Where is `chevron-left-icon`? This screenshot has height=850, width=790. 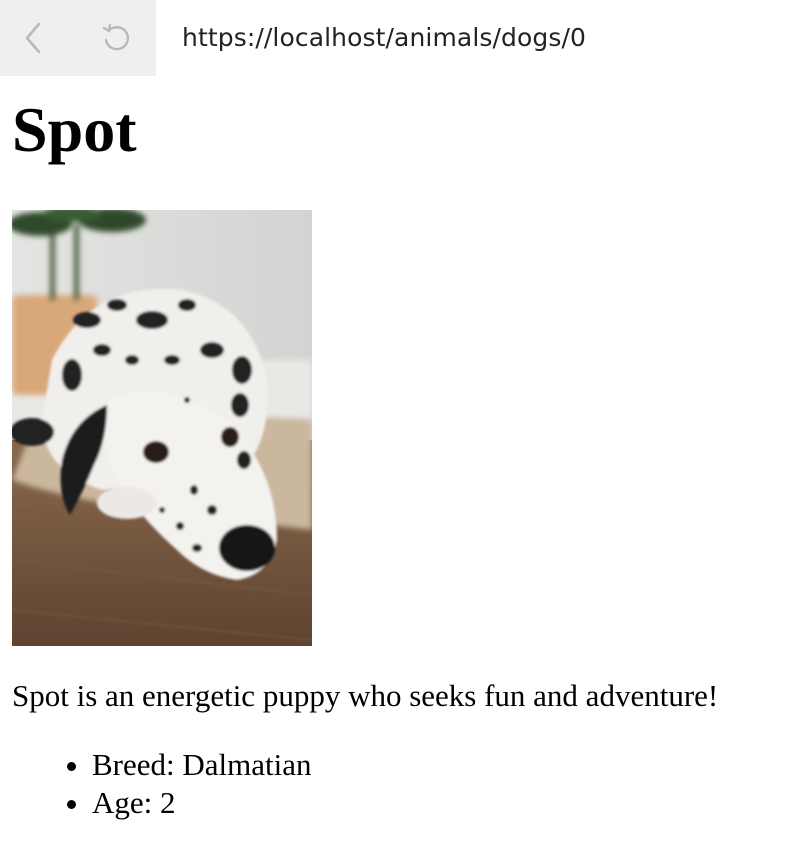 chevron-left-icon is located at coordinates (33, 38).